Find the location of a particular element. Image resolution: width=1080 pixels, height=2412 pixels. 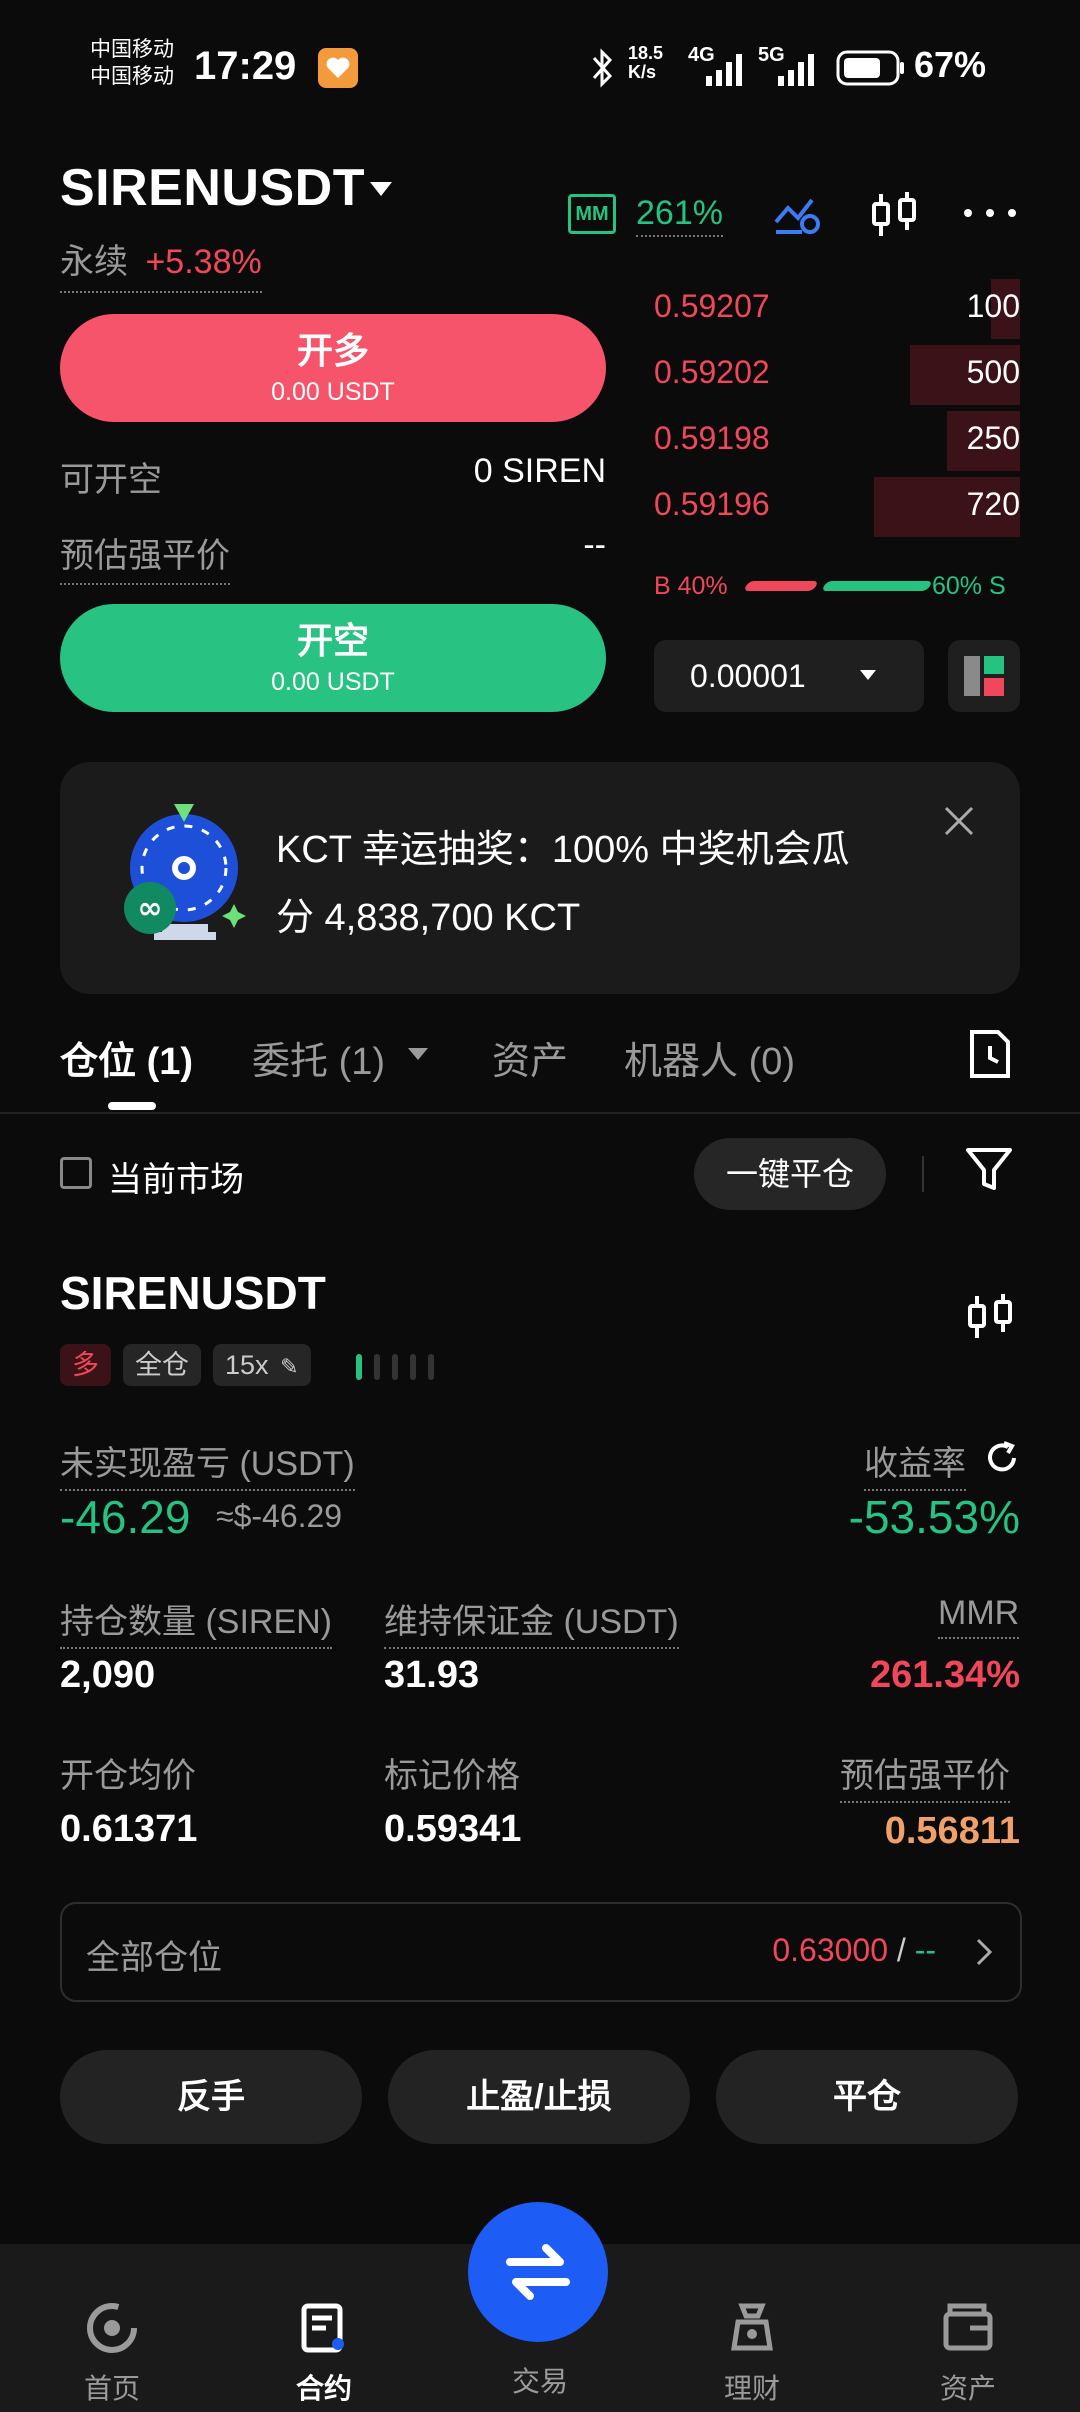

tab-assets: 资产 is located at coordinates (530, 1057).